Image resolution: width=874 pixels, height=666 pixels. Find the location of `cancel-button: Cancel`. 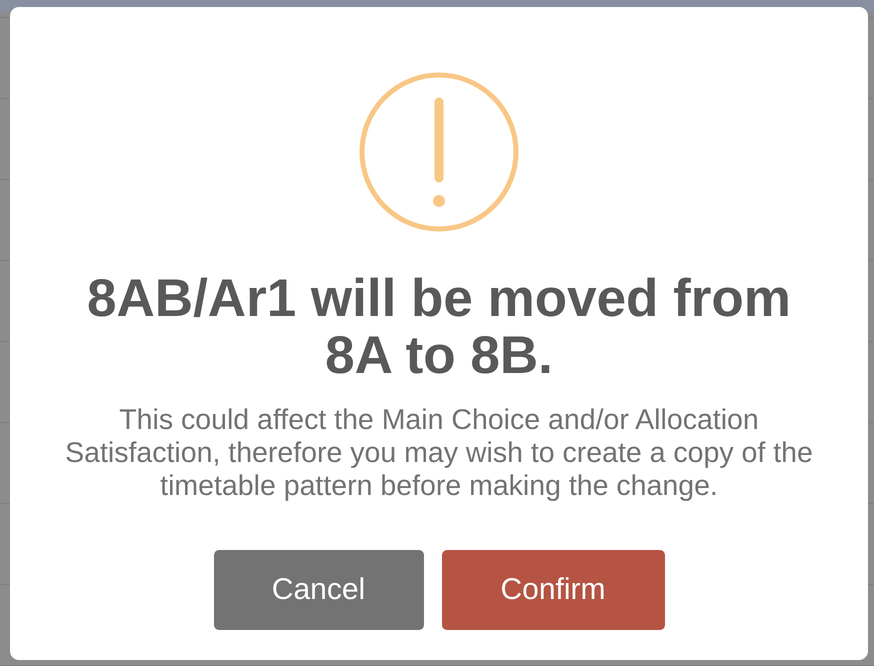

cancel-button: Cancel is located at coordinates (319, 590).